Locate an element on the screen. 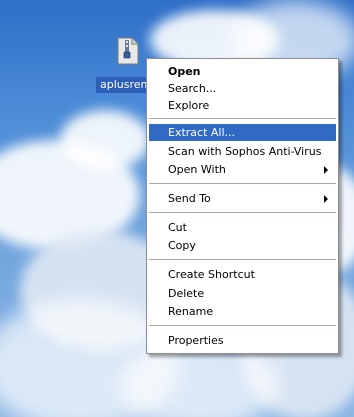 The height and width of the screenshot is (417, 354). menu-item-open: Open is located at coordinates (242, 71).